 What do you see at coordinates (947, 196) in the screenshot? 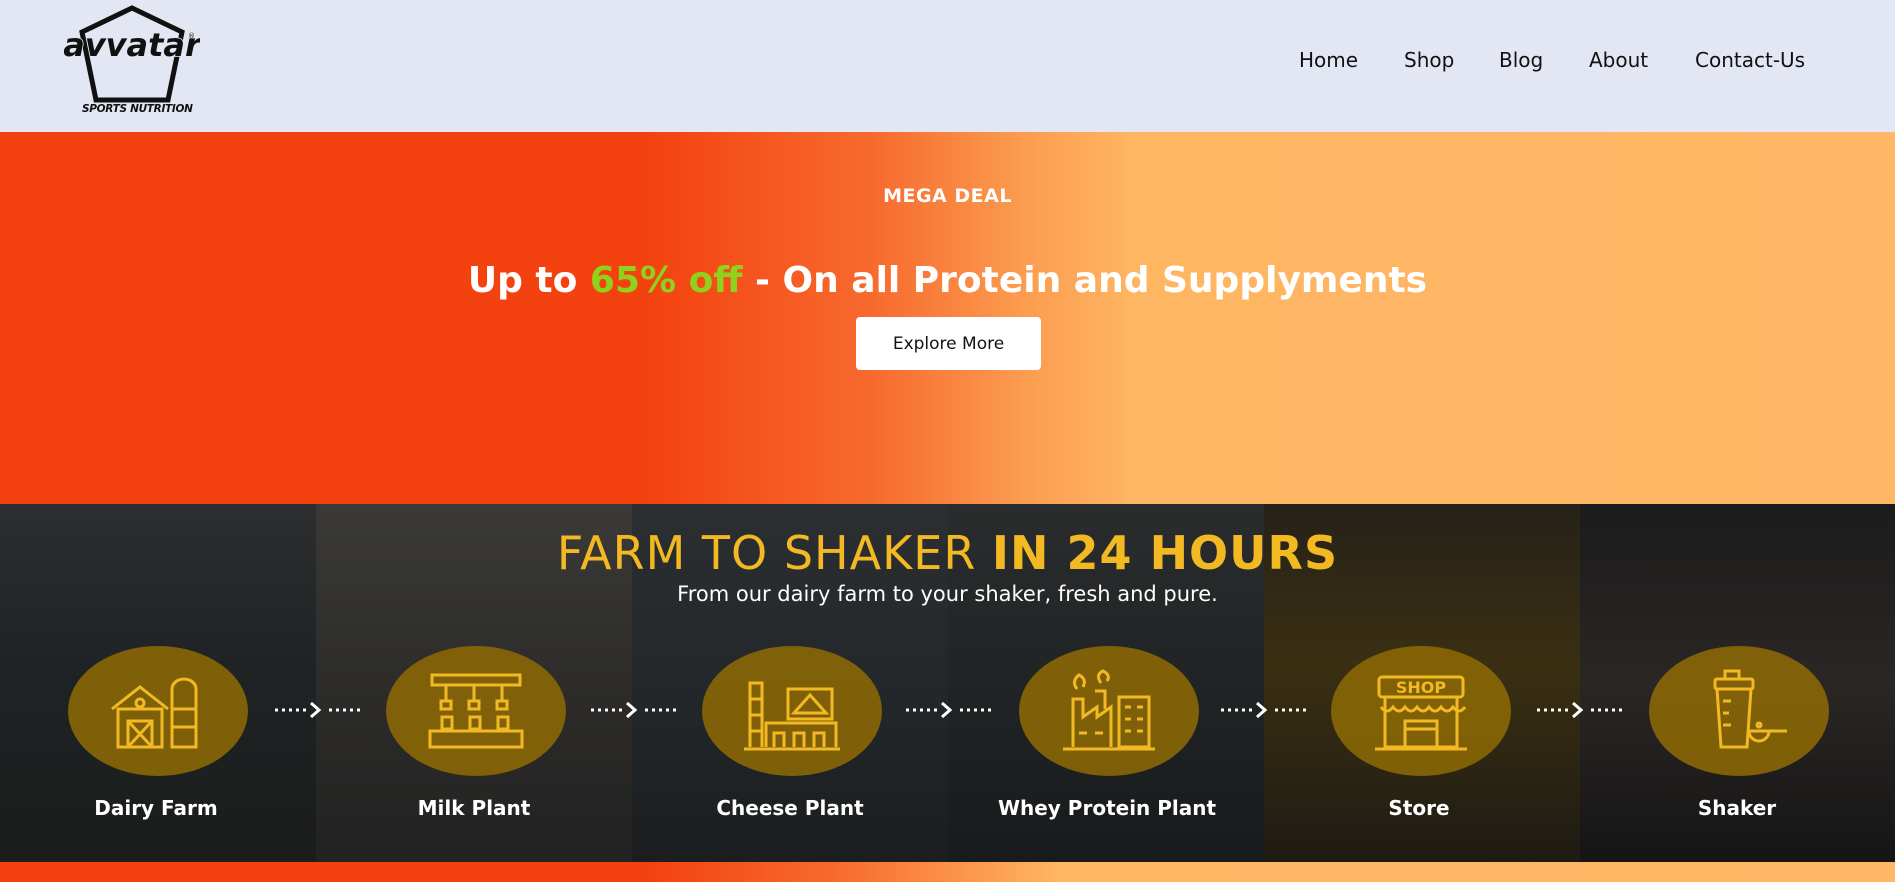
I see `promo-kicker: MEGA DEAL` at bounding box center [947, 196].